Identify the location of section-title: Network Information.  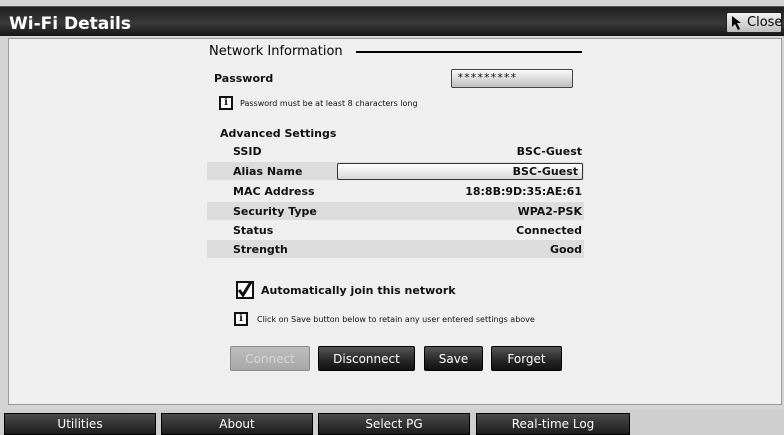
(276, 51).